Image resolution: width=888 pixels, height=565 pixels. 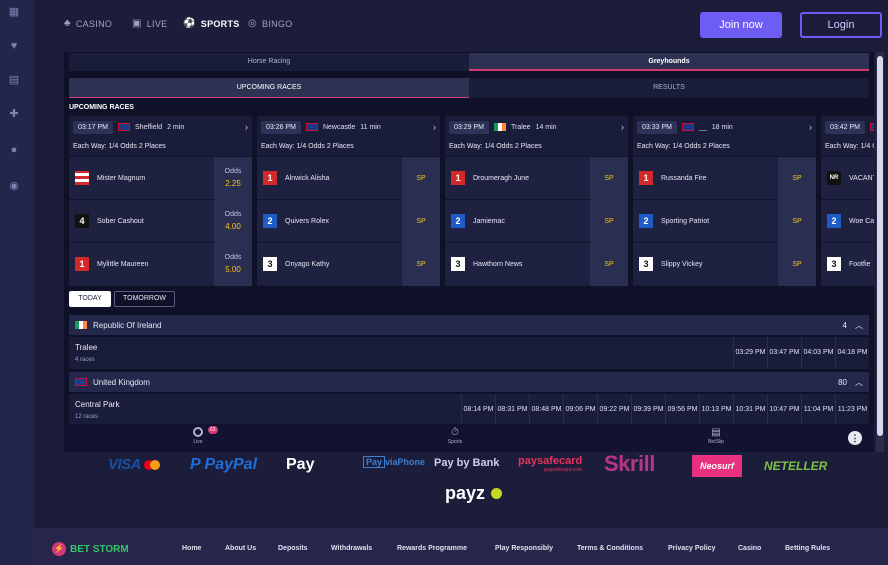 I want to click on scrollbar, so click(x=880, y=252).